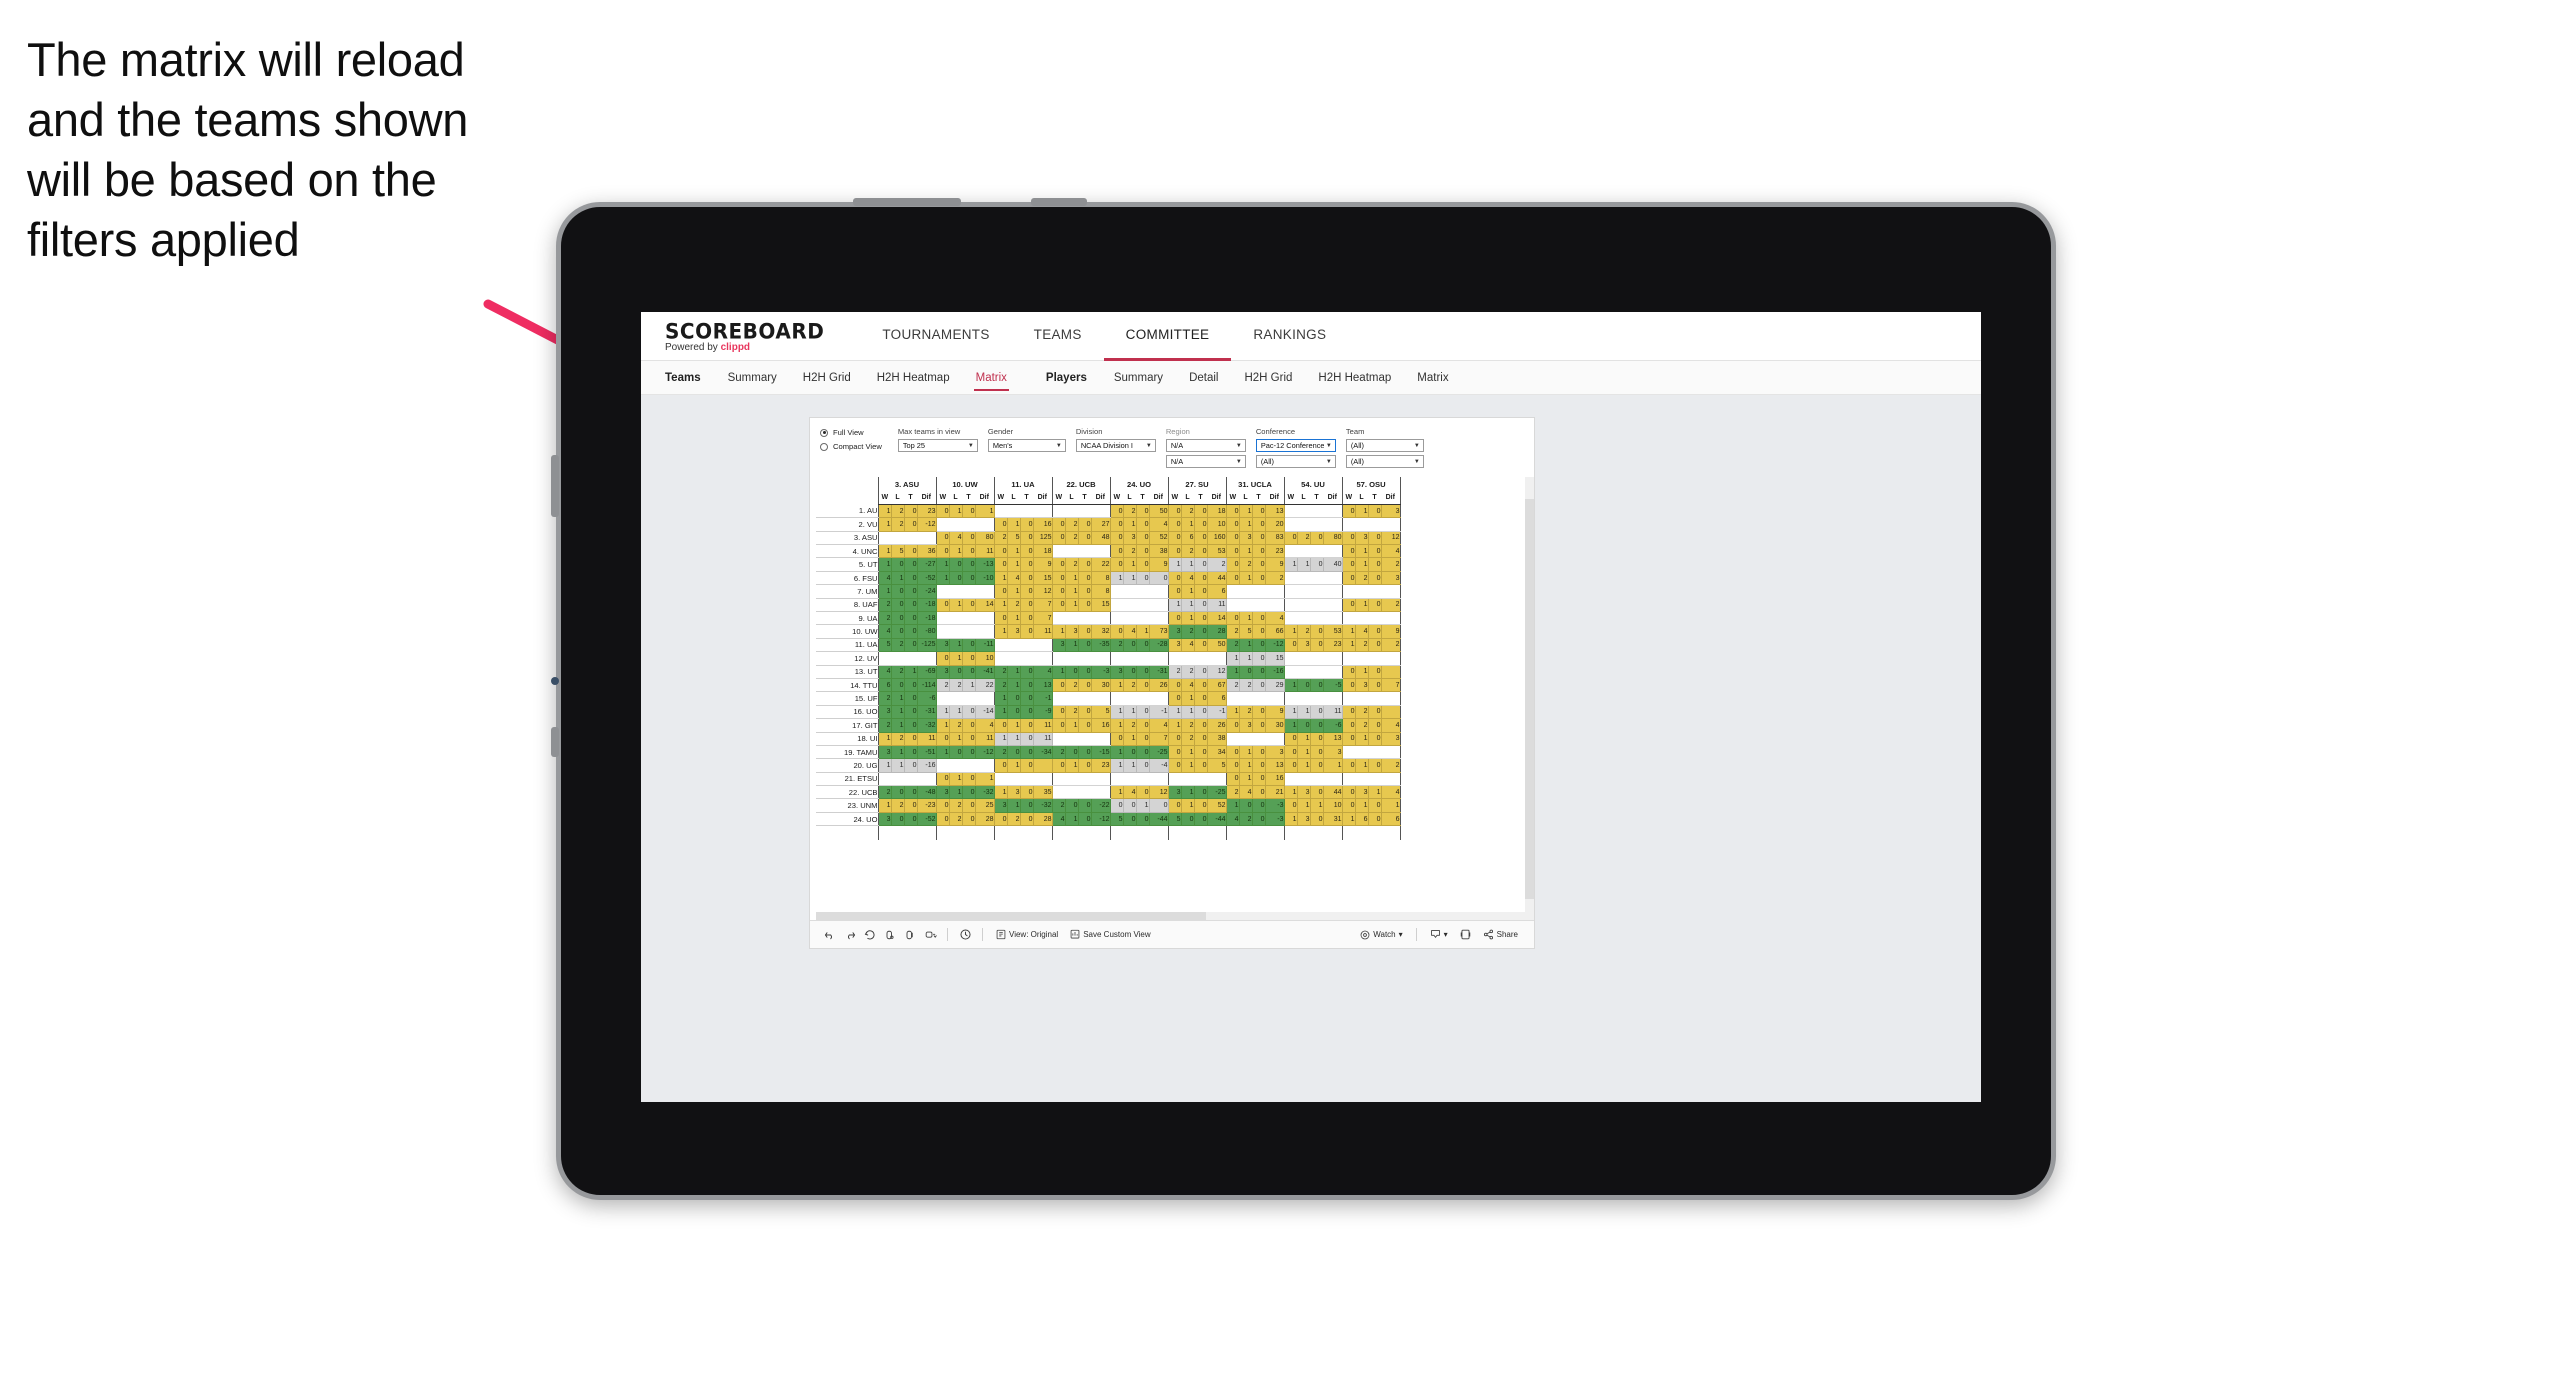 Image resolution: width=2568 pixels, height=1382 pixels. What do you see at coordinates (1390, 671) in the screenshot?
I see `matrix-cell` at bounding box center [1390, 671].